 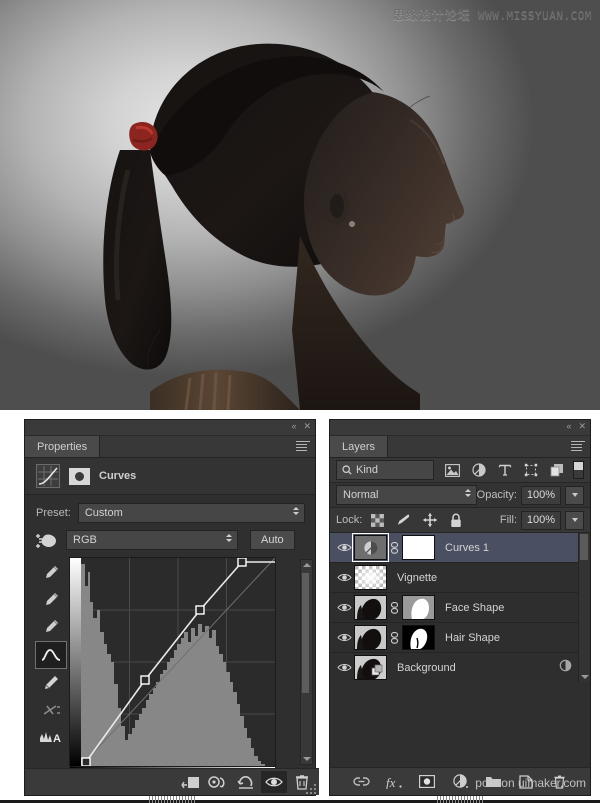 What do you see at coordinates (426, 667) in the screenshot?
I see `layer-name: Background` at bounding box center [426, 667].